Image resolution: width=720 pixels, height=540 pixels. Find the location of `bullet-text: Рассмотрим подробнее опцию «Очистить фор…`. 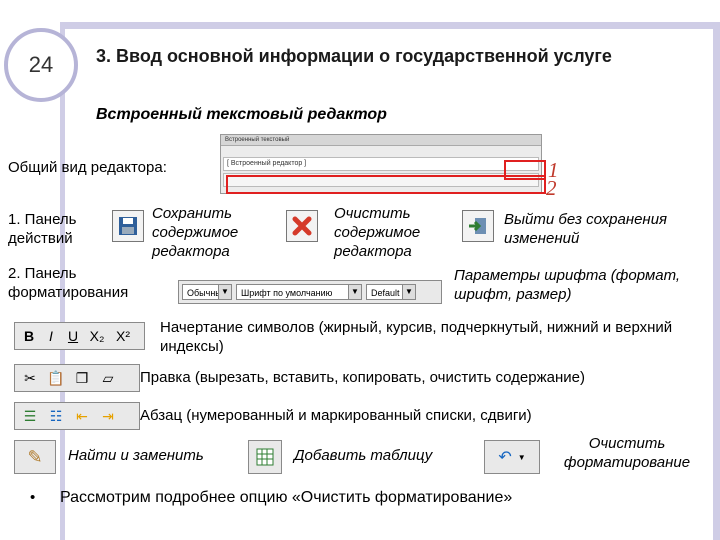

bullet-text: Рассмотрим подробнее опцию «Очистить фор… is located at coordinates (286, 497).